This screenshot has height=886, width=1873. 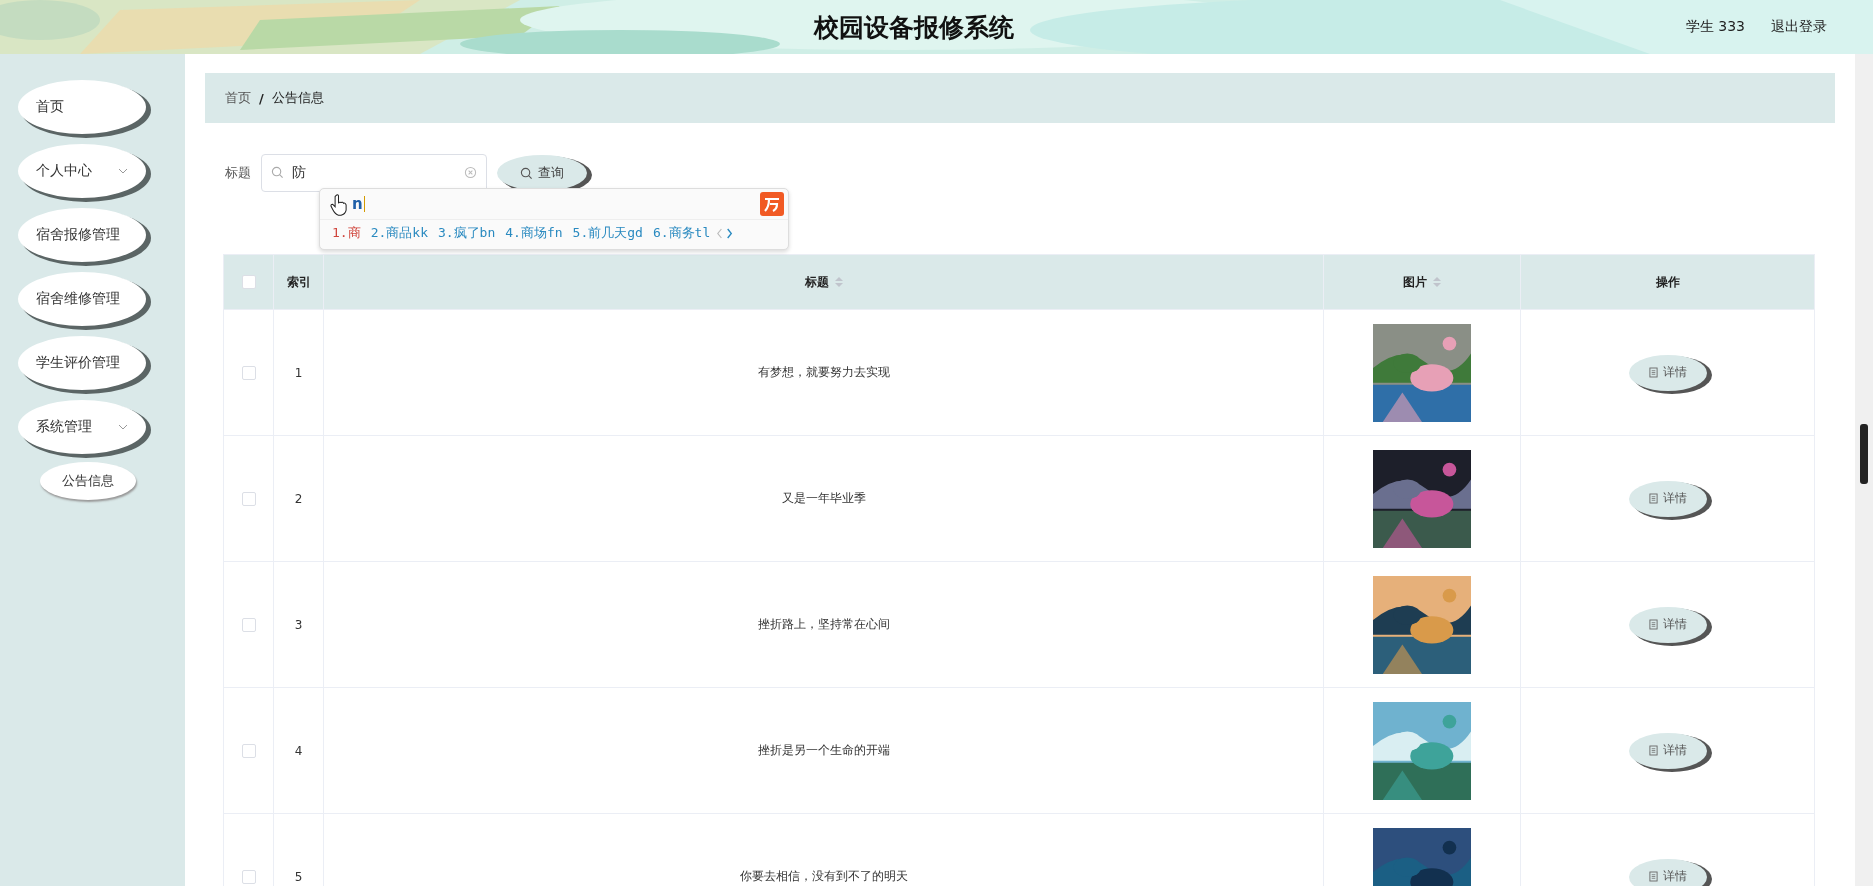 I want to click on table-cell: 挫折是另一个生命的开端, so click(x=823, y=750).